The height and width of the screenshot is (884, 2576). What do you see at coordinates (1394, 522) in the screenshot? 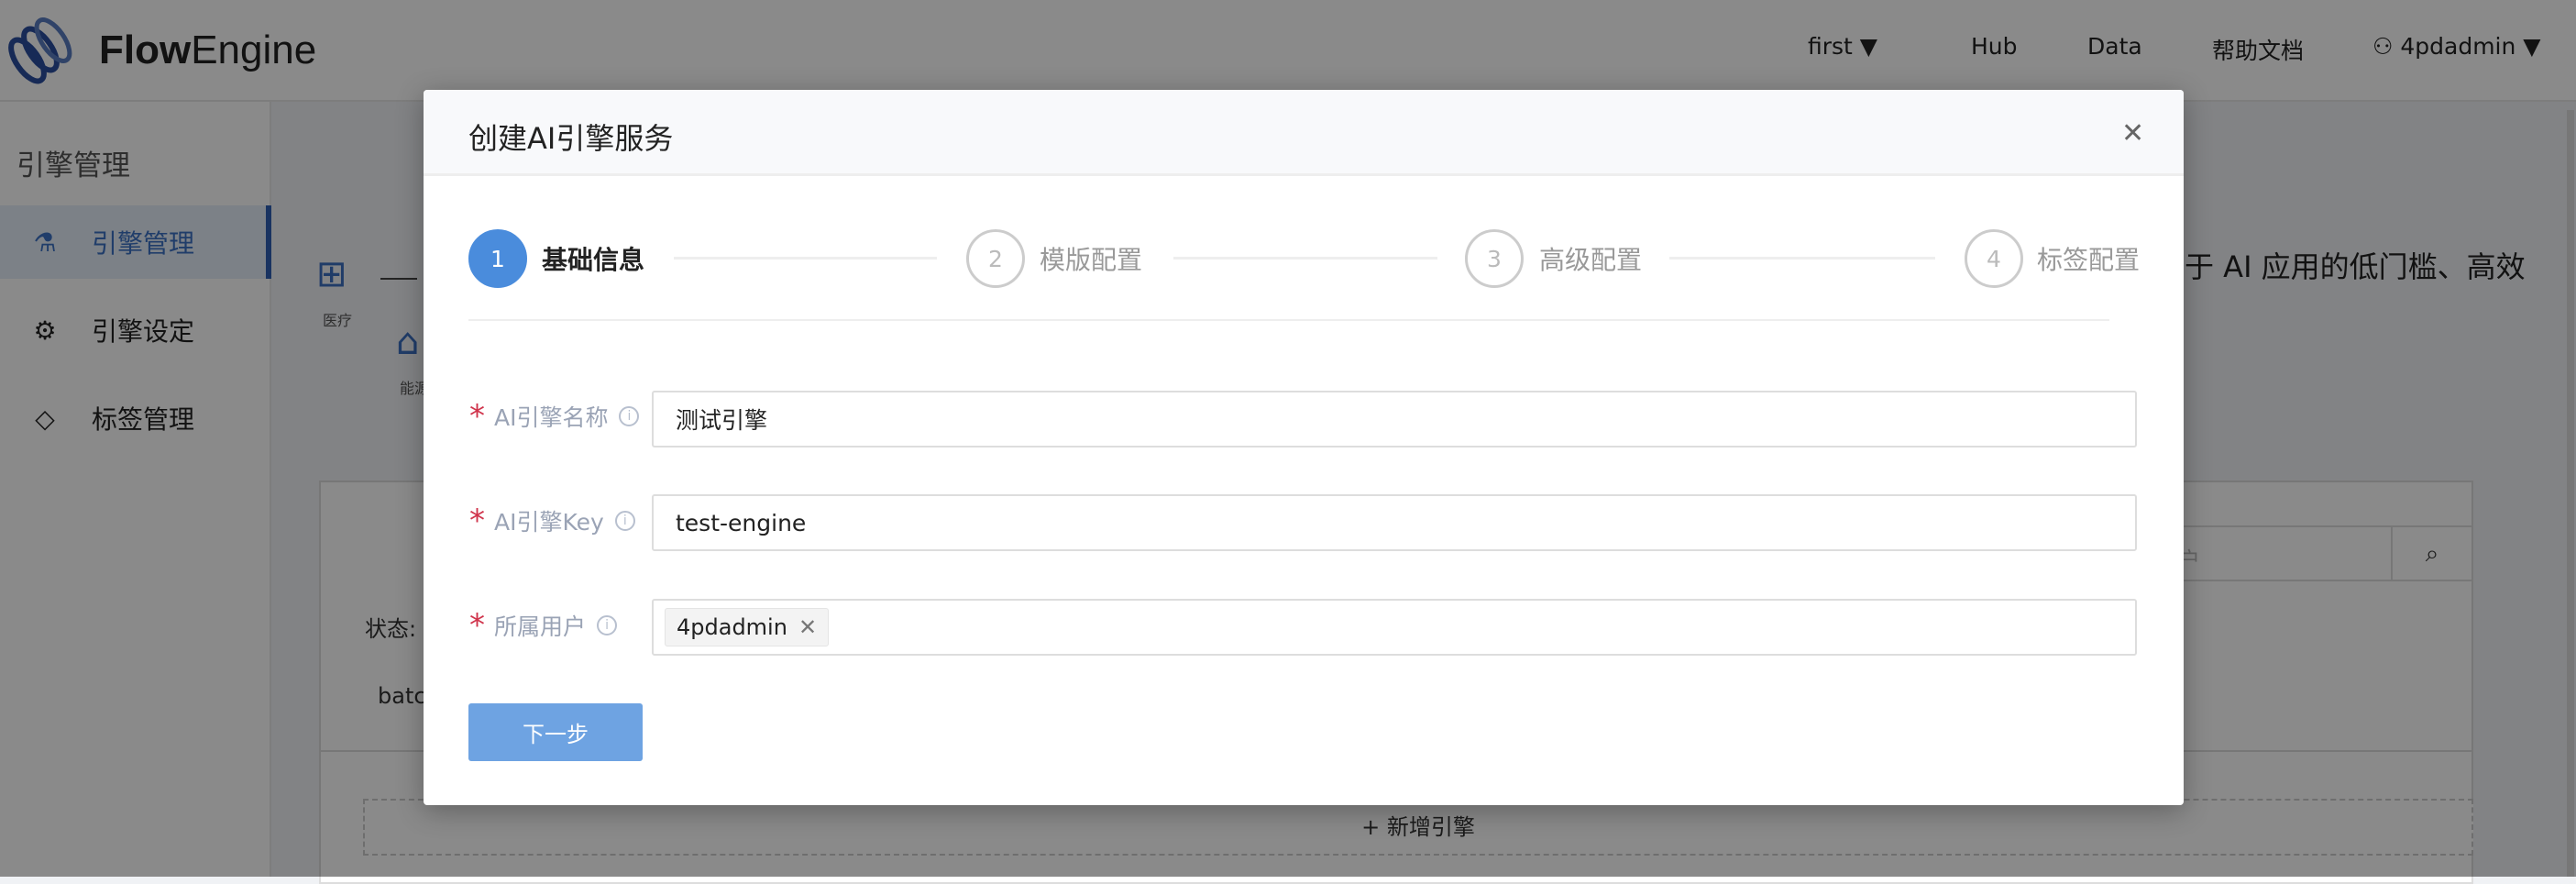
I see `engine-key-input: test-engine` at bounding box center [1394, 522].